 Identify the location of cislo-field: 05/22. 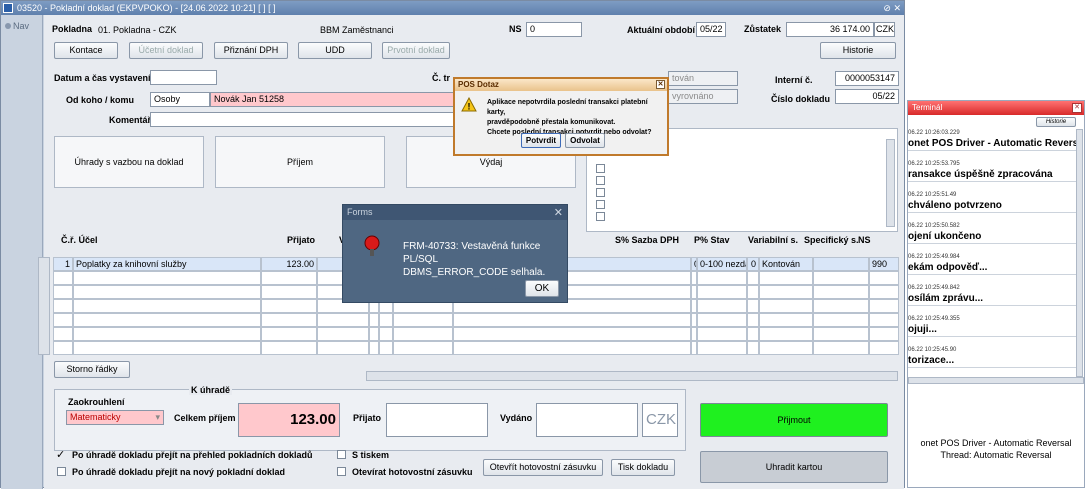
(867, 96).